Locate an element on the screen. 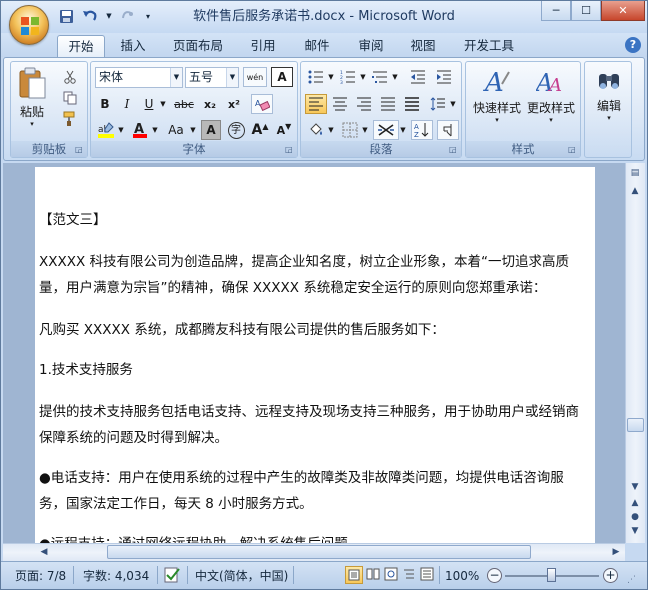 The height and width of the screenshot is (590, 648). show-marks-button is located at coordinates (448, 130).